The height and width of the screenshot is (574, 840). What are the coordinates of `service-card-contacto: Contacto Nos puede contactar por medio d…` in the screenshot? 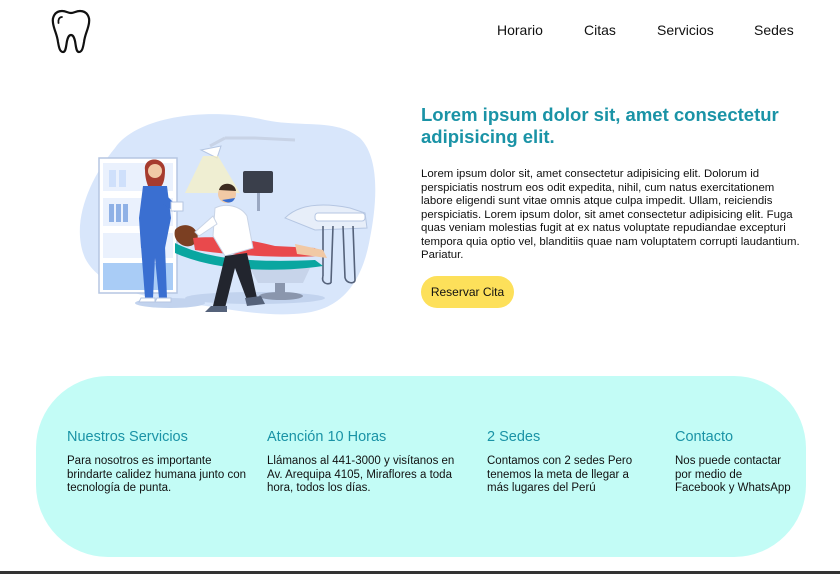 It's located at (734, 462).